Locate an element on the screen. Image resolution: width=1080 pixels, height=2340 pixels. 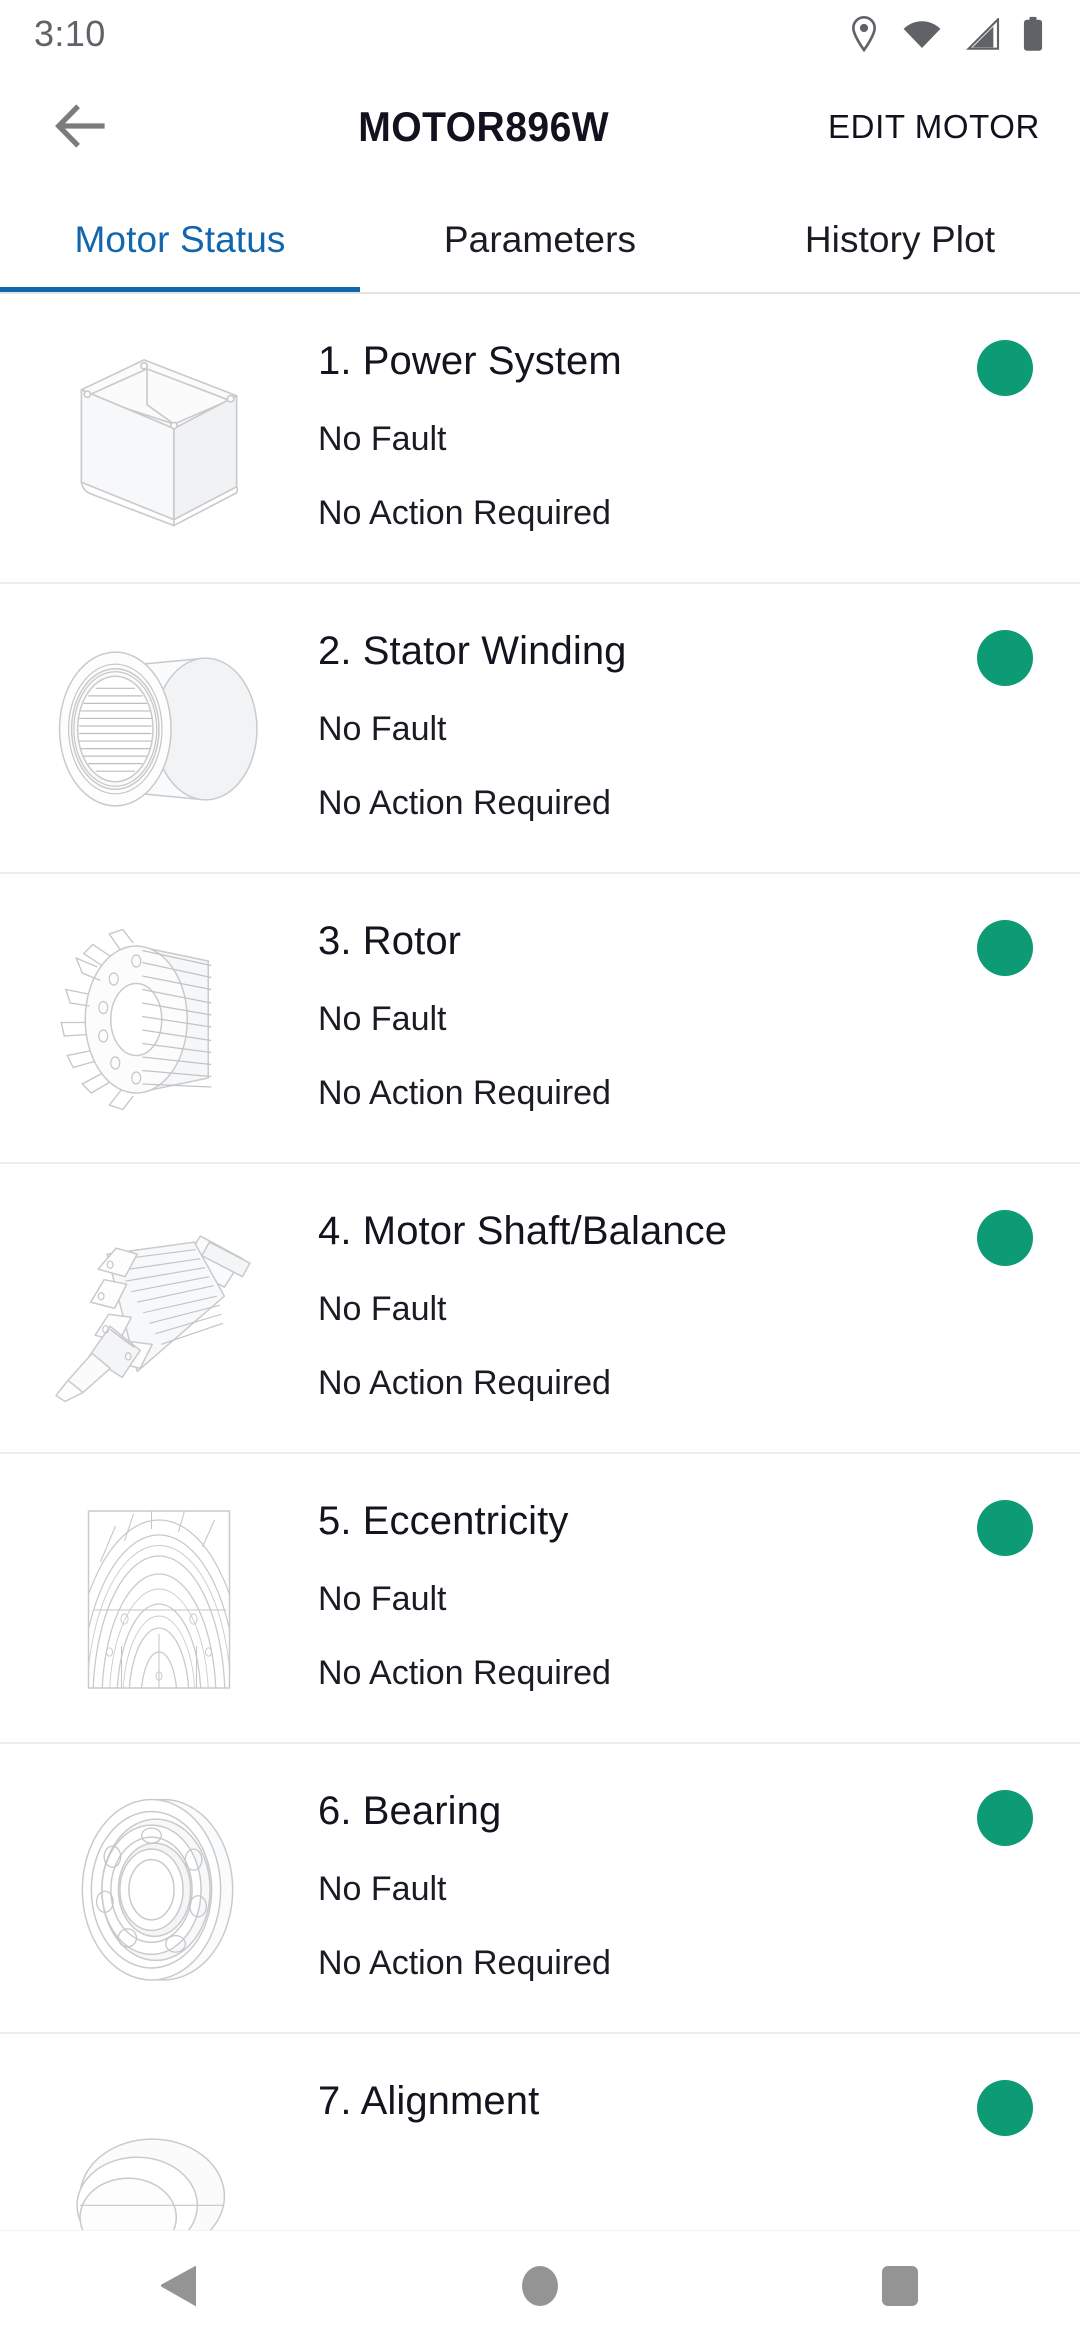
row-text-block: 6. Bearing No Fault No Action Required is located at coordinates (624, 1862).